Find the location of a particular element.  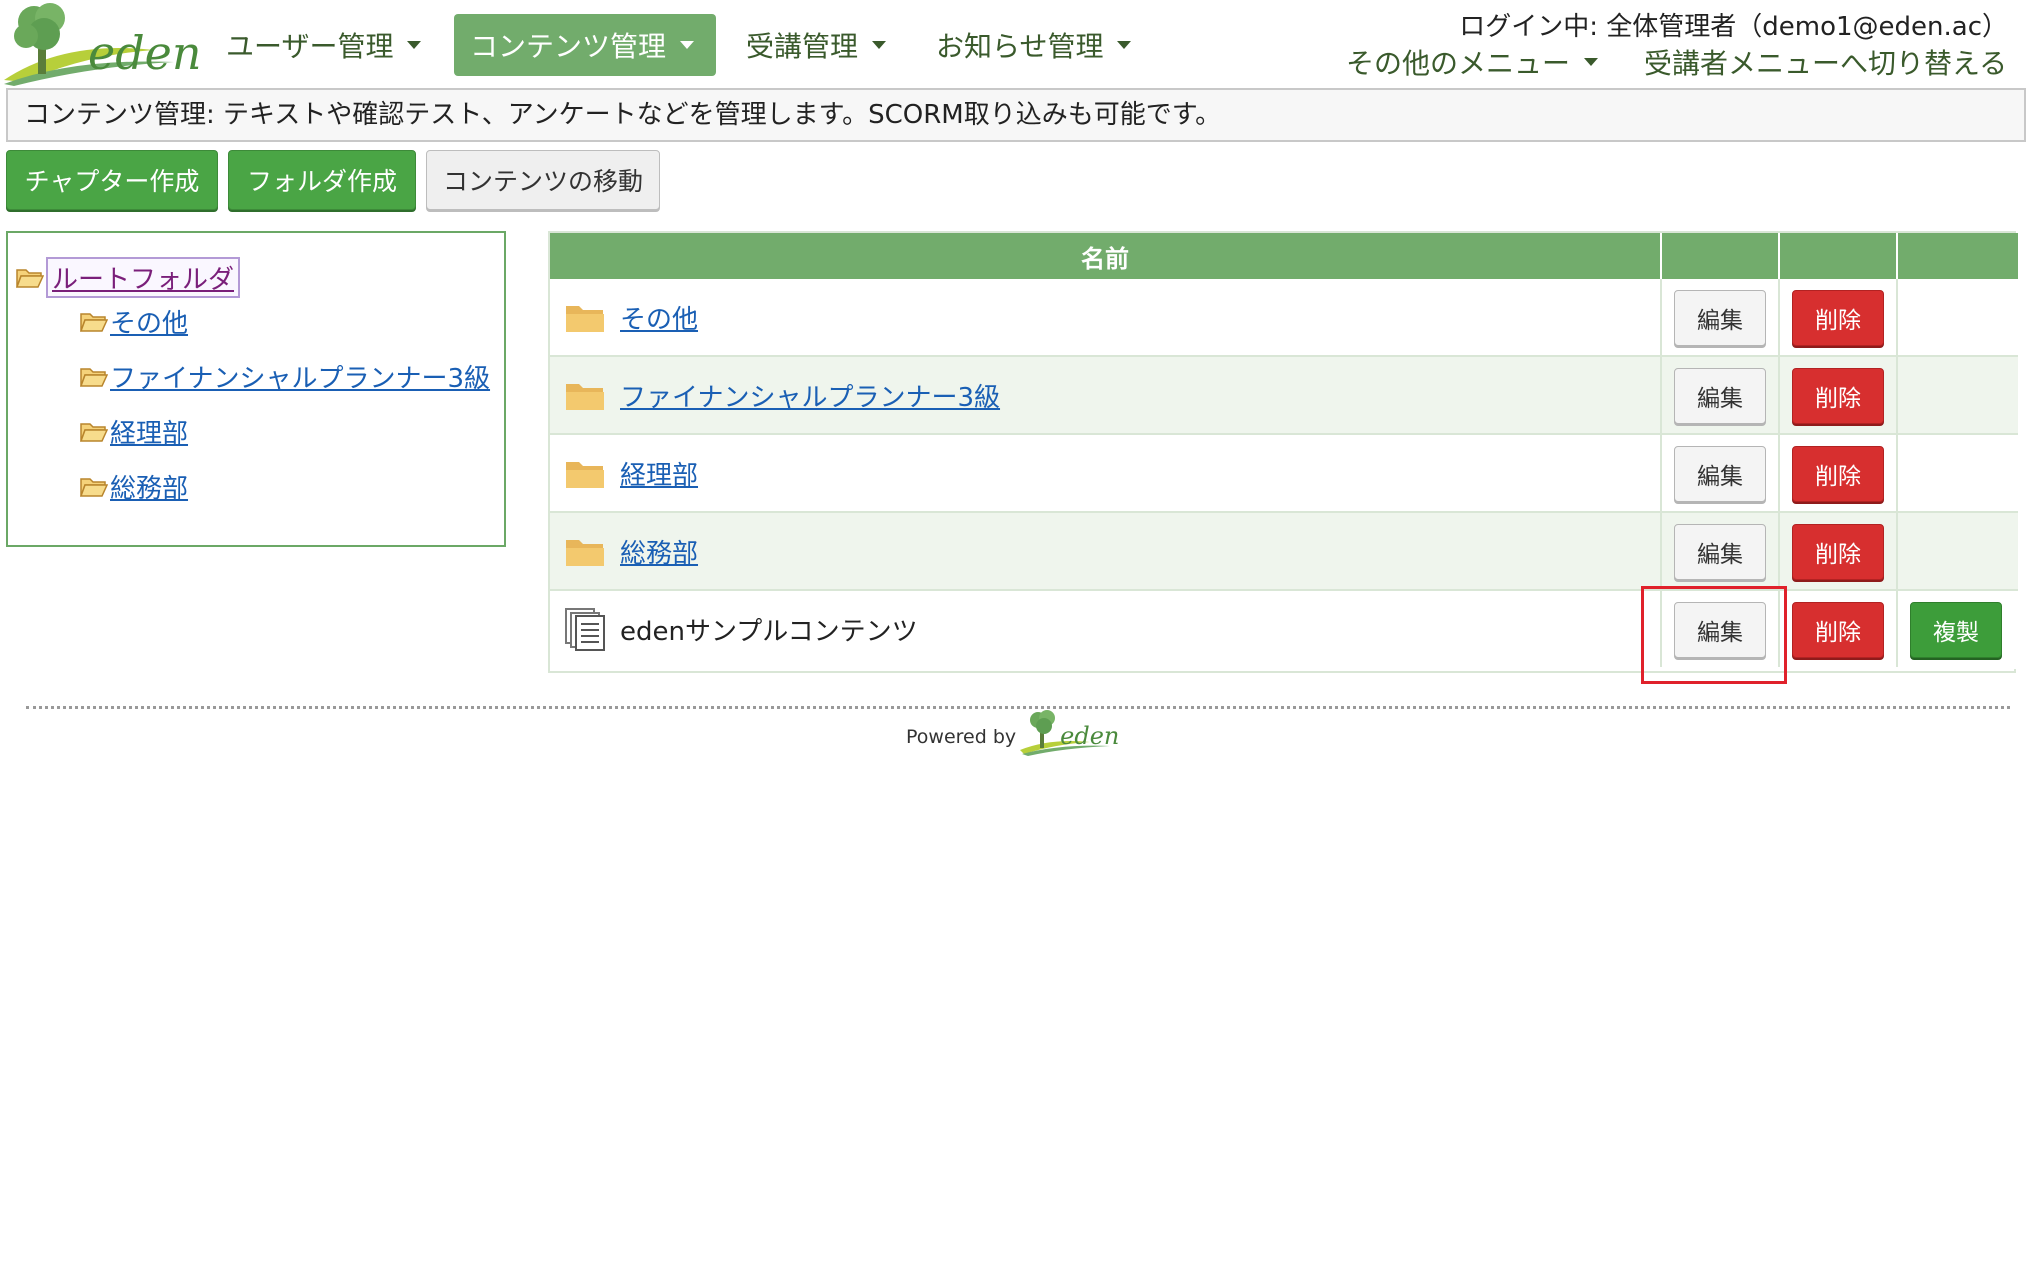

nav-label: 受講管理 is located at coordinates (802, 46).